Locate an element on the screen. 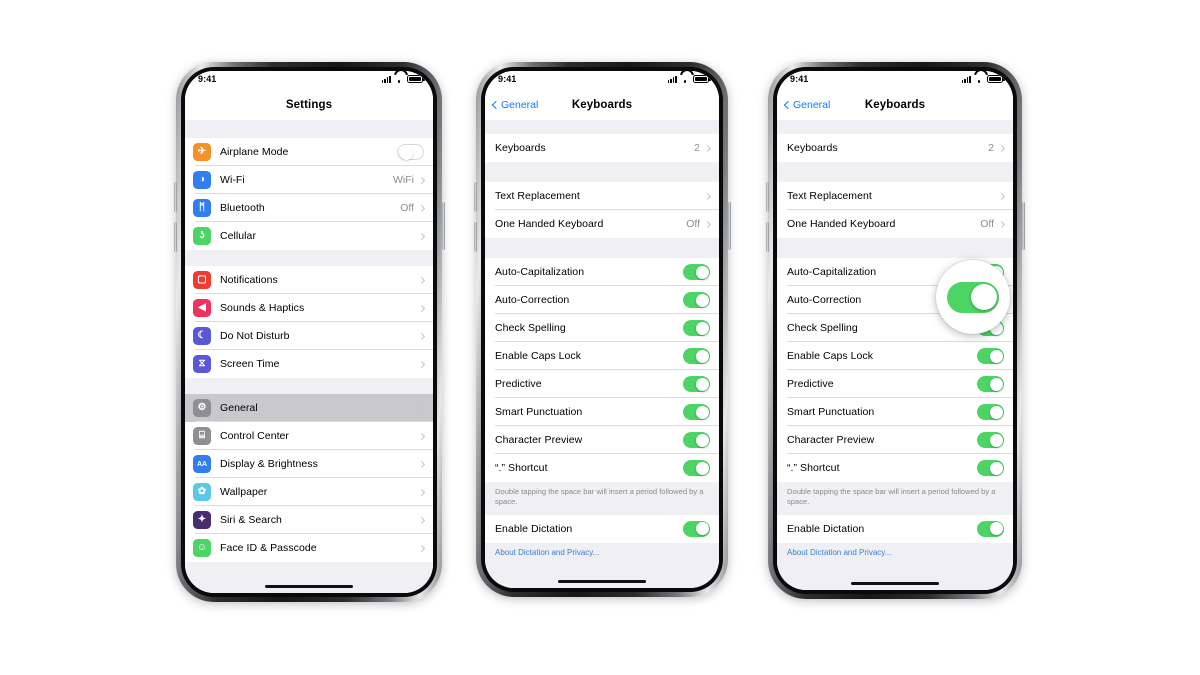 The width and height of the screenshot is (1200, 675). list-item-general: ⚙ General is located at coordinates (309, 408).